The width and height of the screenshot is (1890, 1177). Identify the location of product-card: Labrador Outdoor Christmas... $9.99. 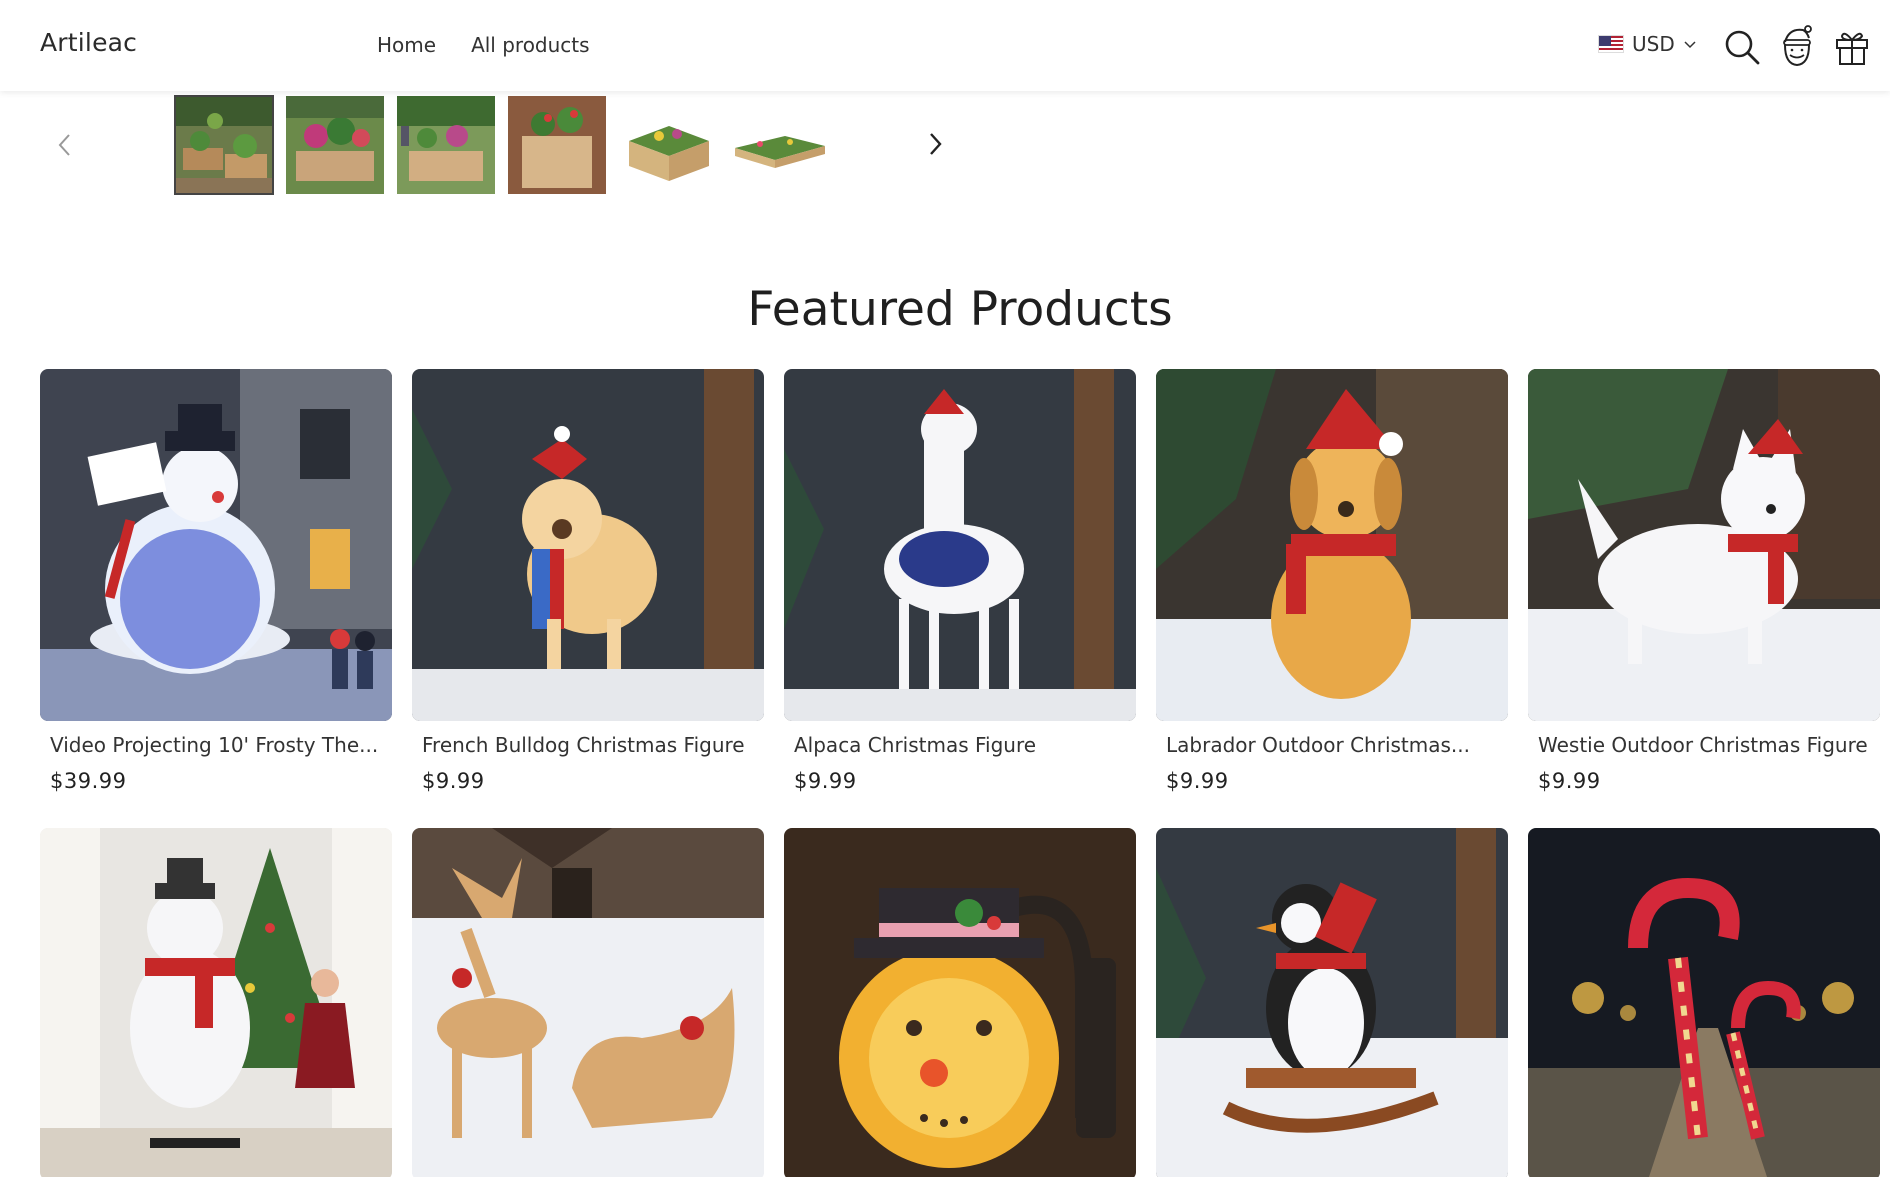
(1332, 581).